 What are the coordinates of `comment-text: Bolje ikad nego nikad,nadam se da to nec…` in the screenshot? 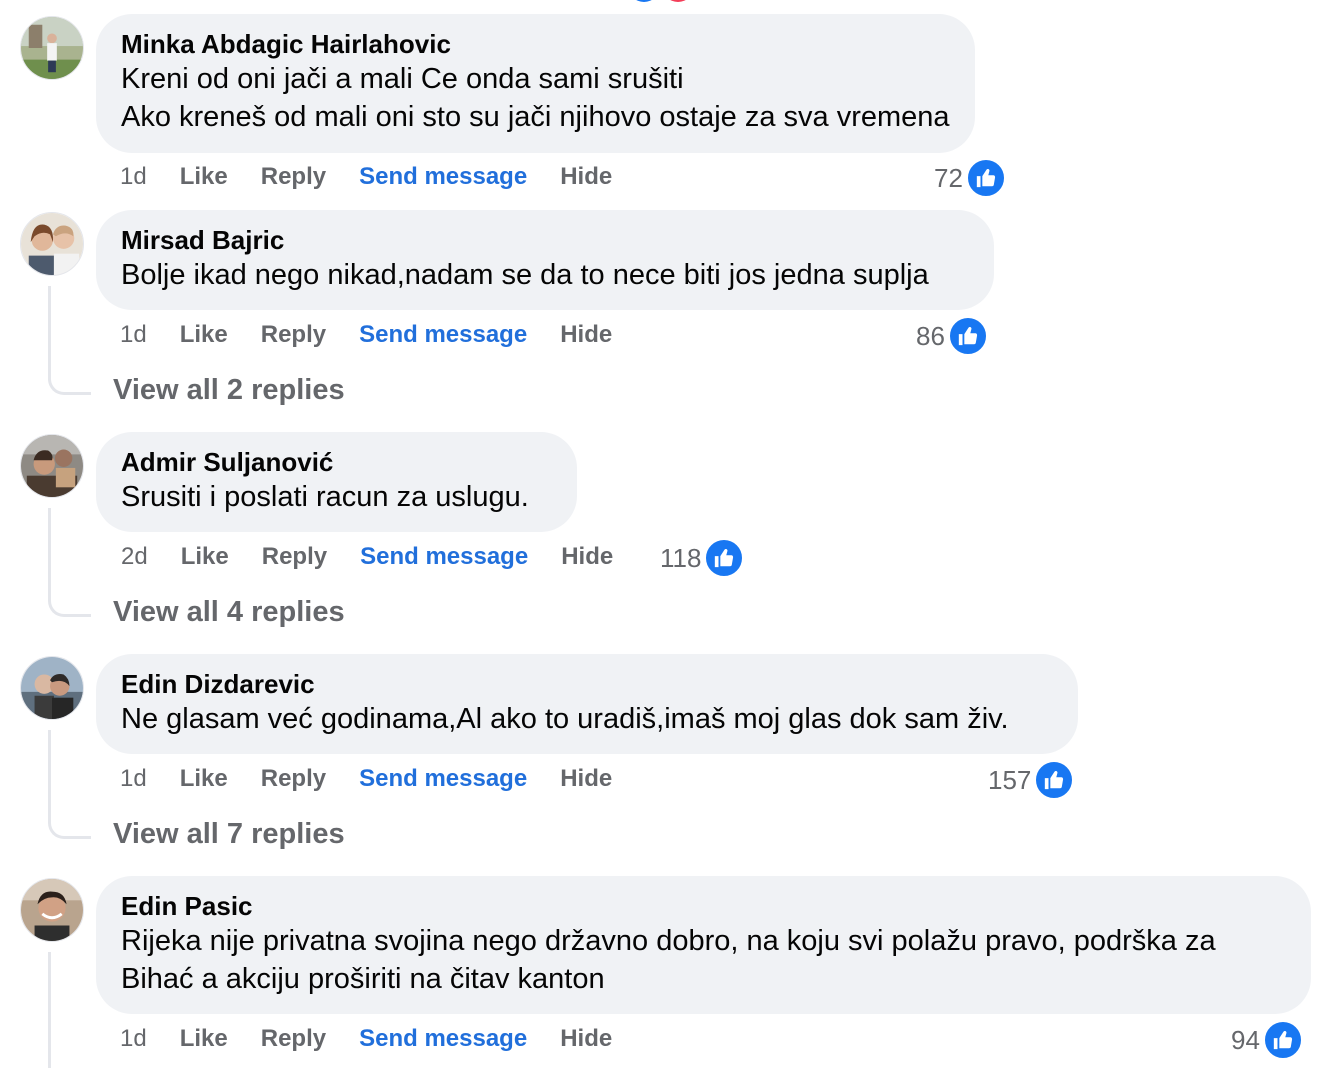 It's located at (525, 275).